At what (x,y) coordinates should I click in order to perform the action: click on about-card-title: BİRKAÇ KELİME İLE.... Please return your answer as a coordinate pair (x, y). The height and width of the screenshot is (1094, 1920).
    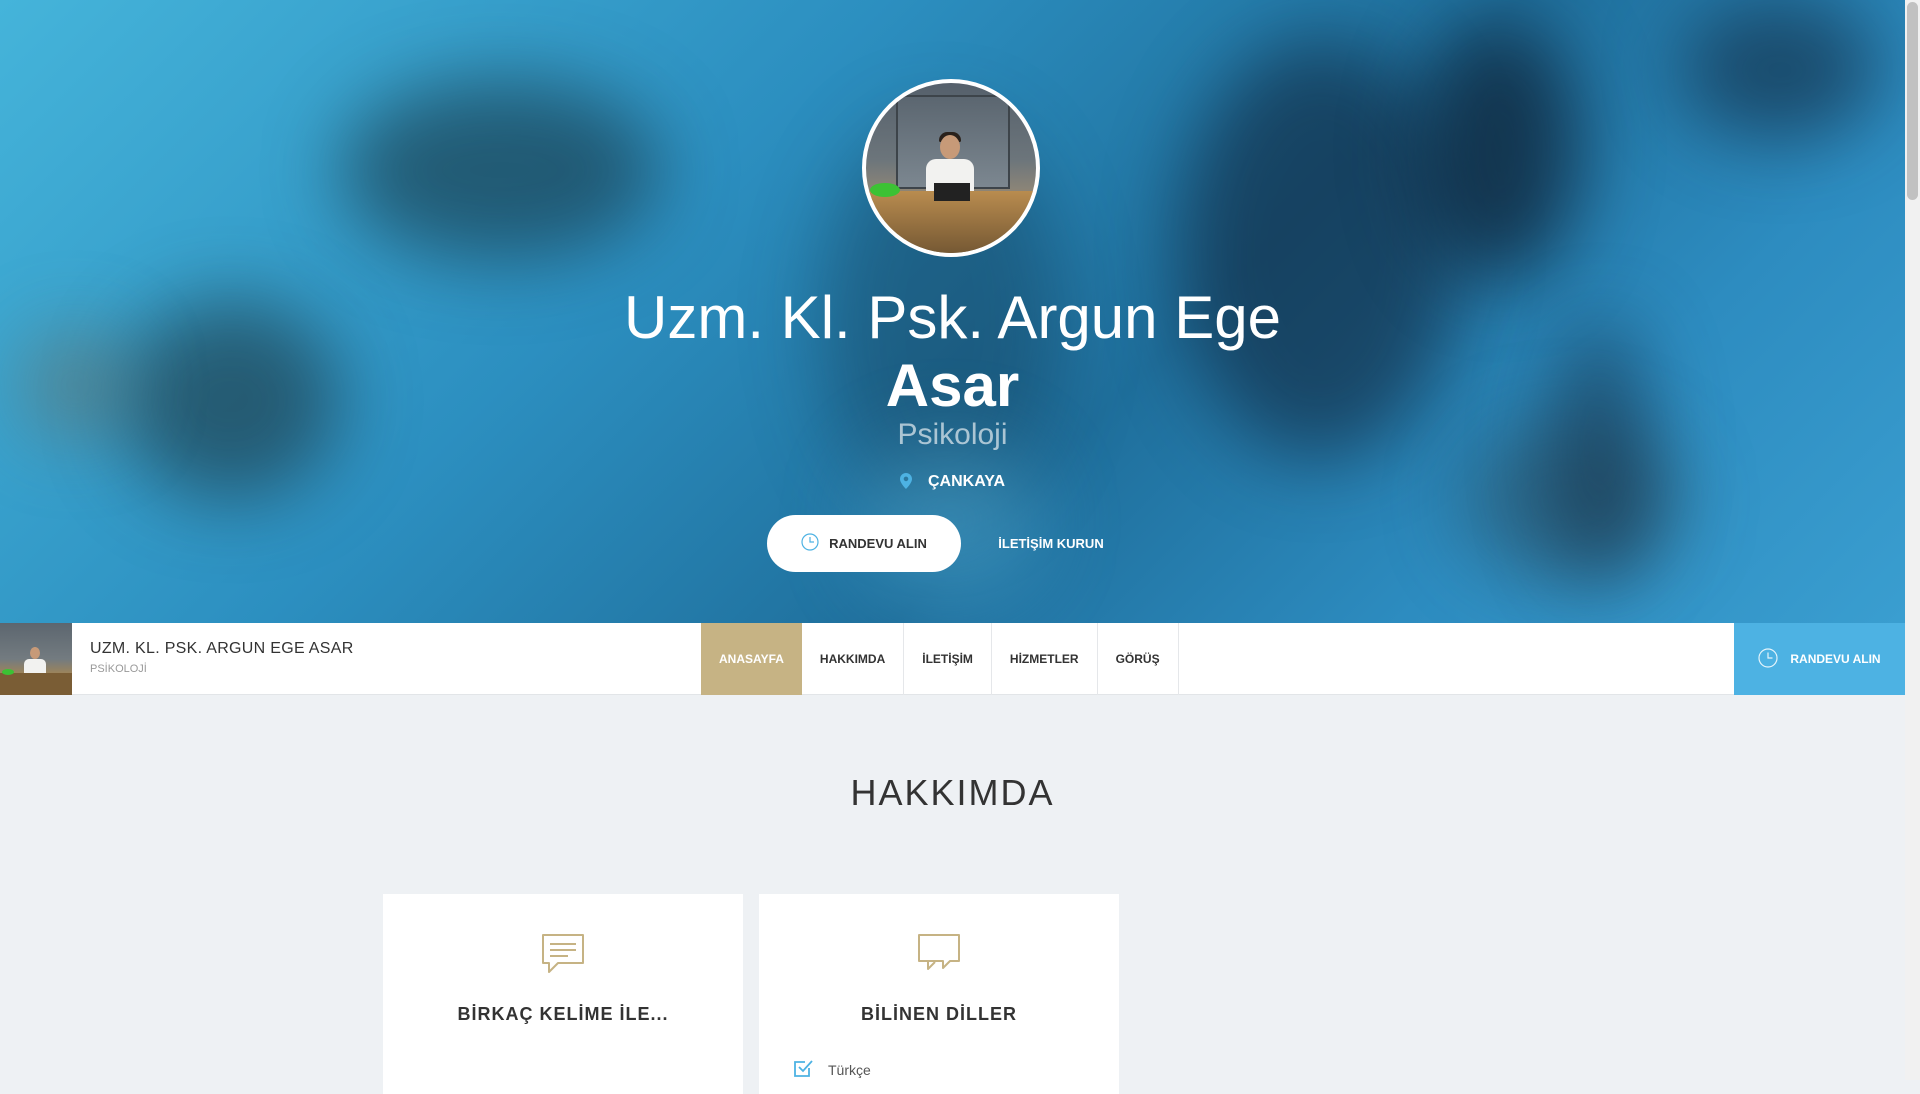
    Looking at the image, I should click on (563, 1014).